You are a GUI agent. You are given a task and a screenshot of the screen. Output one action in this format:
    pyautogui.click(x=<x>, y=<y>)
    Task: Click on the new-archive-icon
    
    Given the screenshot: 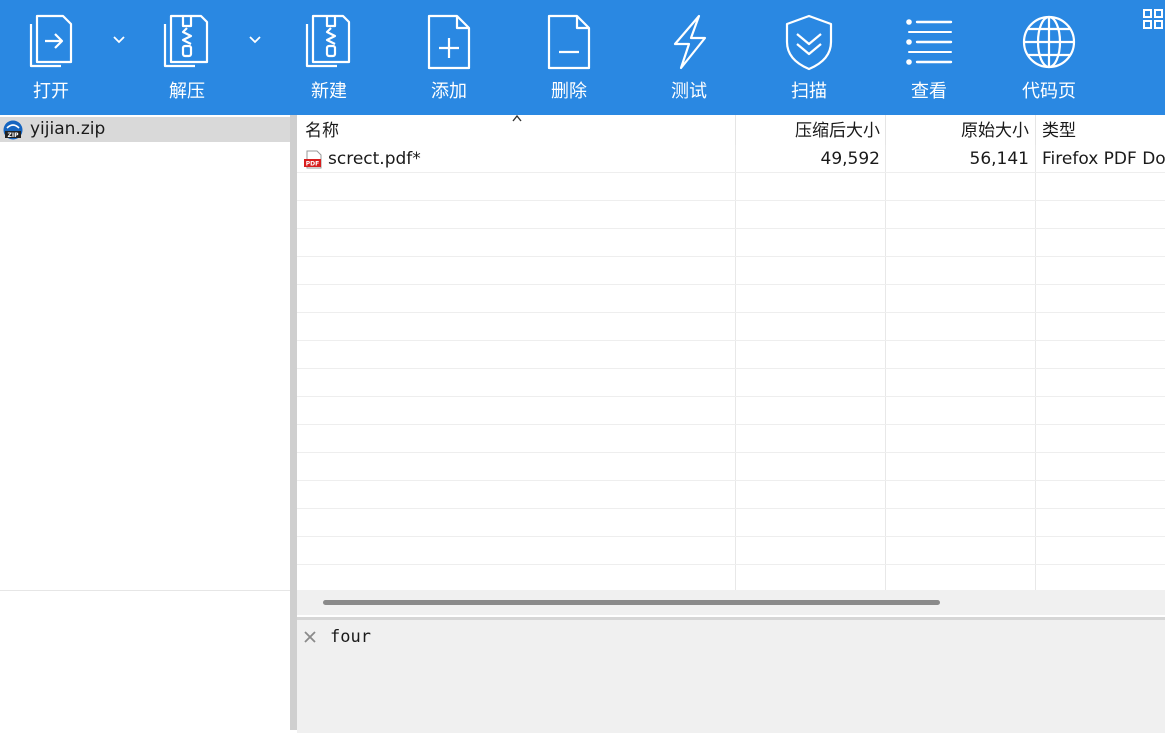 What is the action you would take?
    pyautogui.click(x=329, y=42)
    